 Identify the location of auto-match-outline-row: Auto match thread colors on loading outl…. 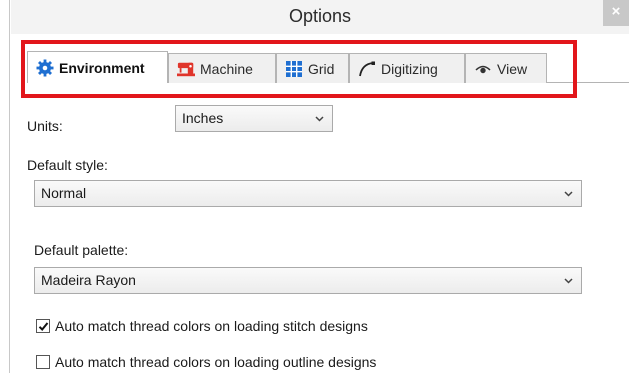
(206, 362).